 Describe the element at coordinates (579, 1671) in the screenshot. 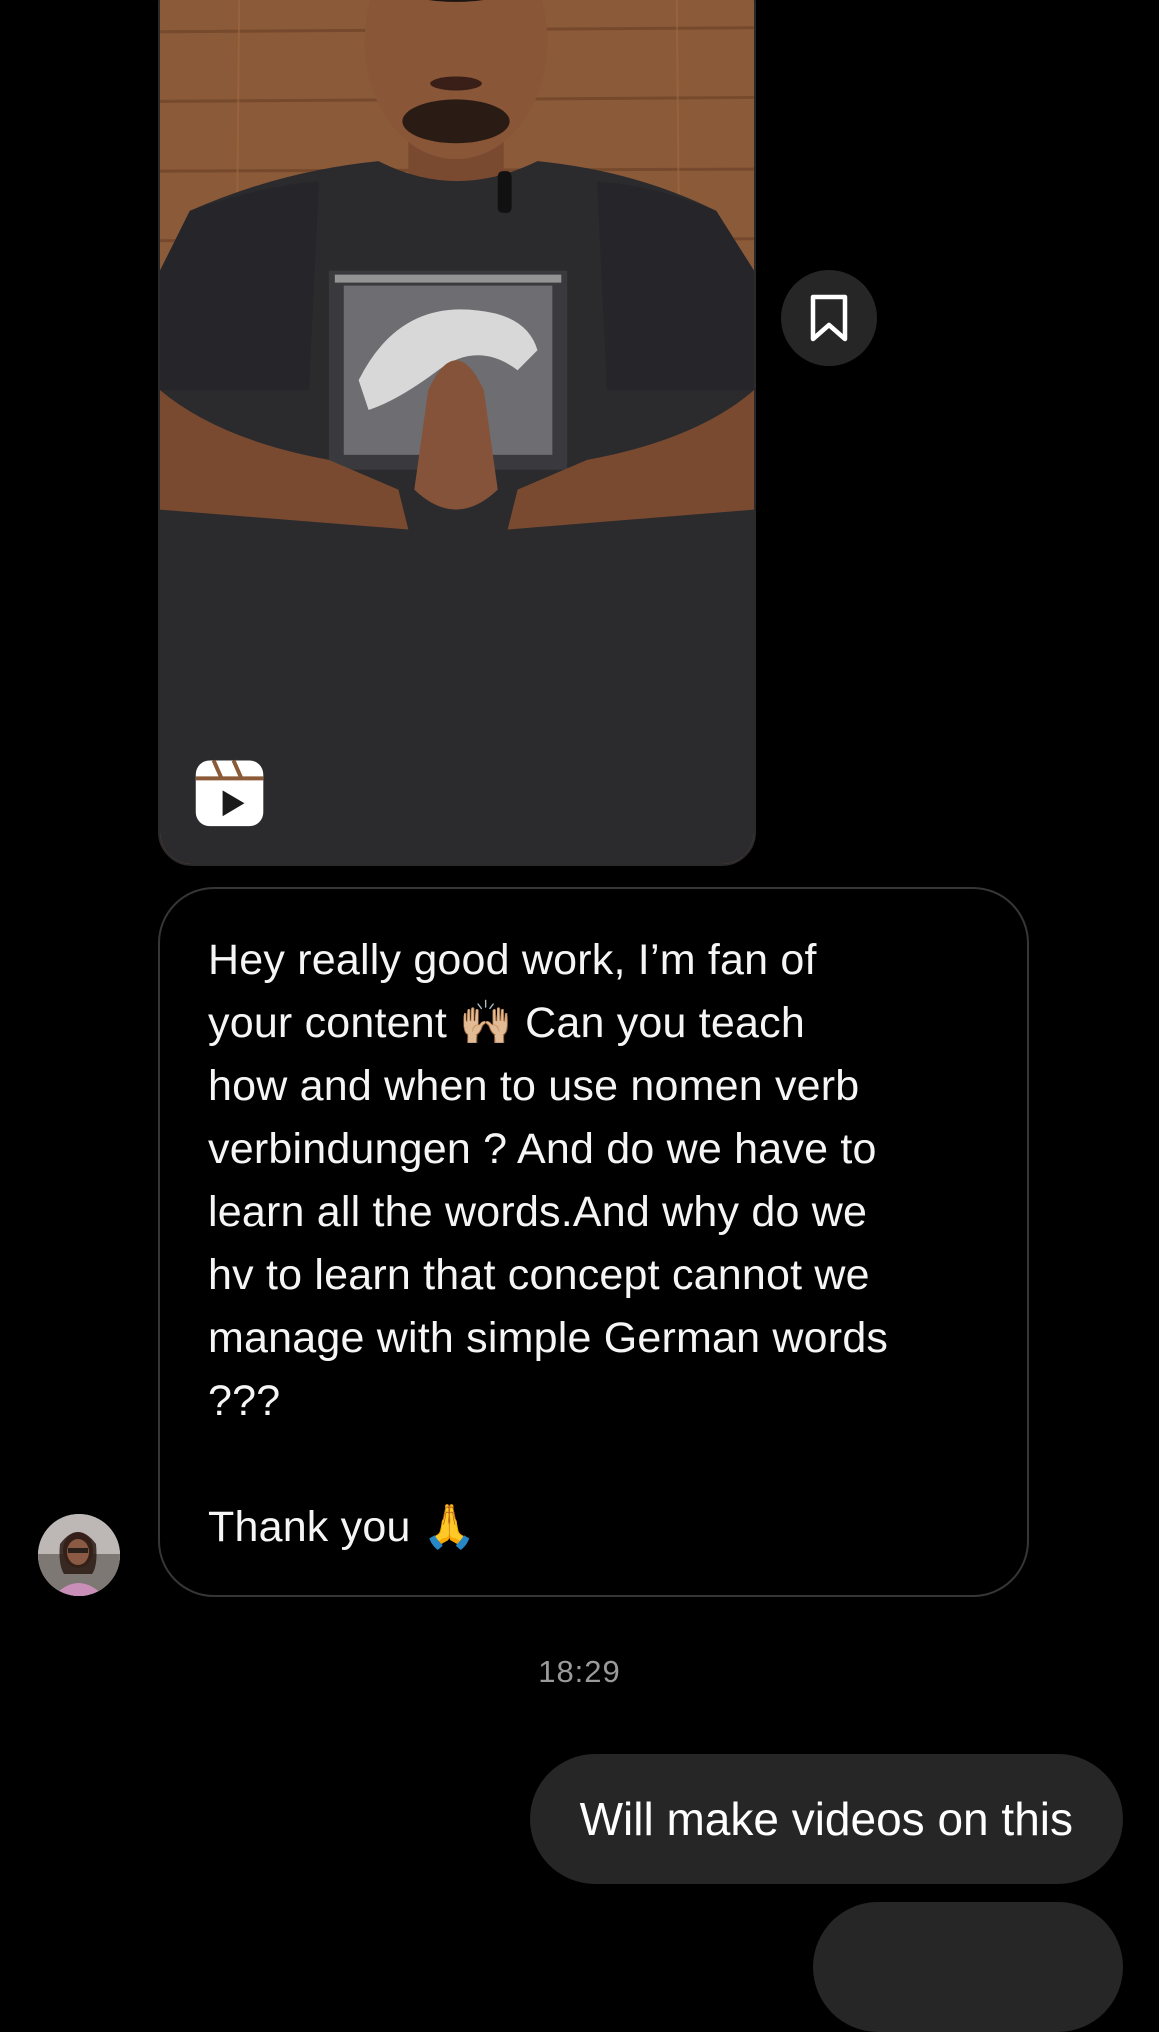

I see `message-timestamp: 18:29` at that location.